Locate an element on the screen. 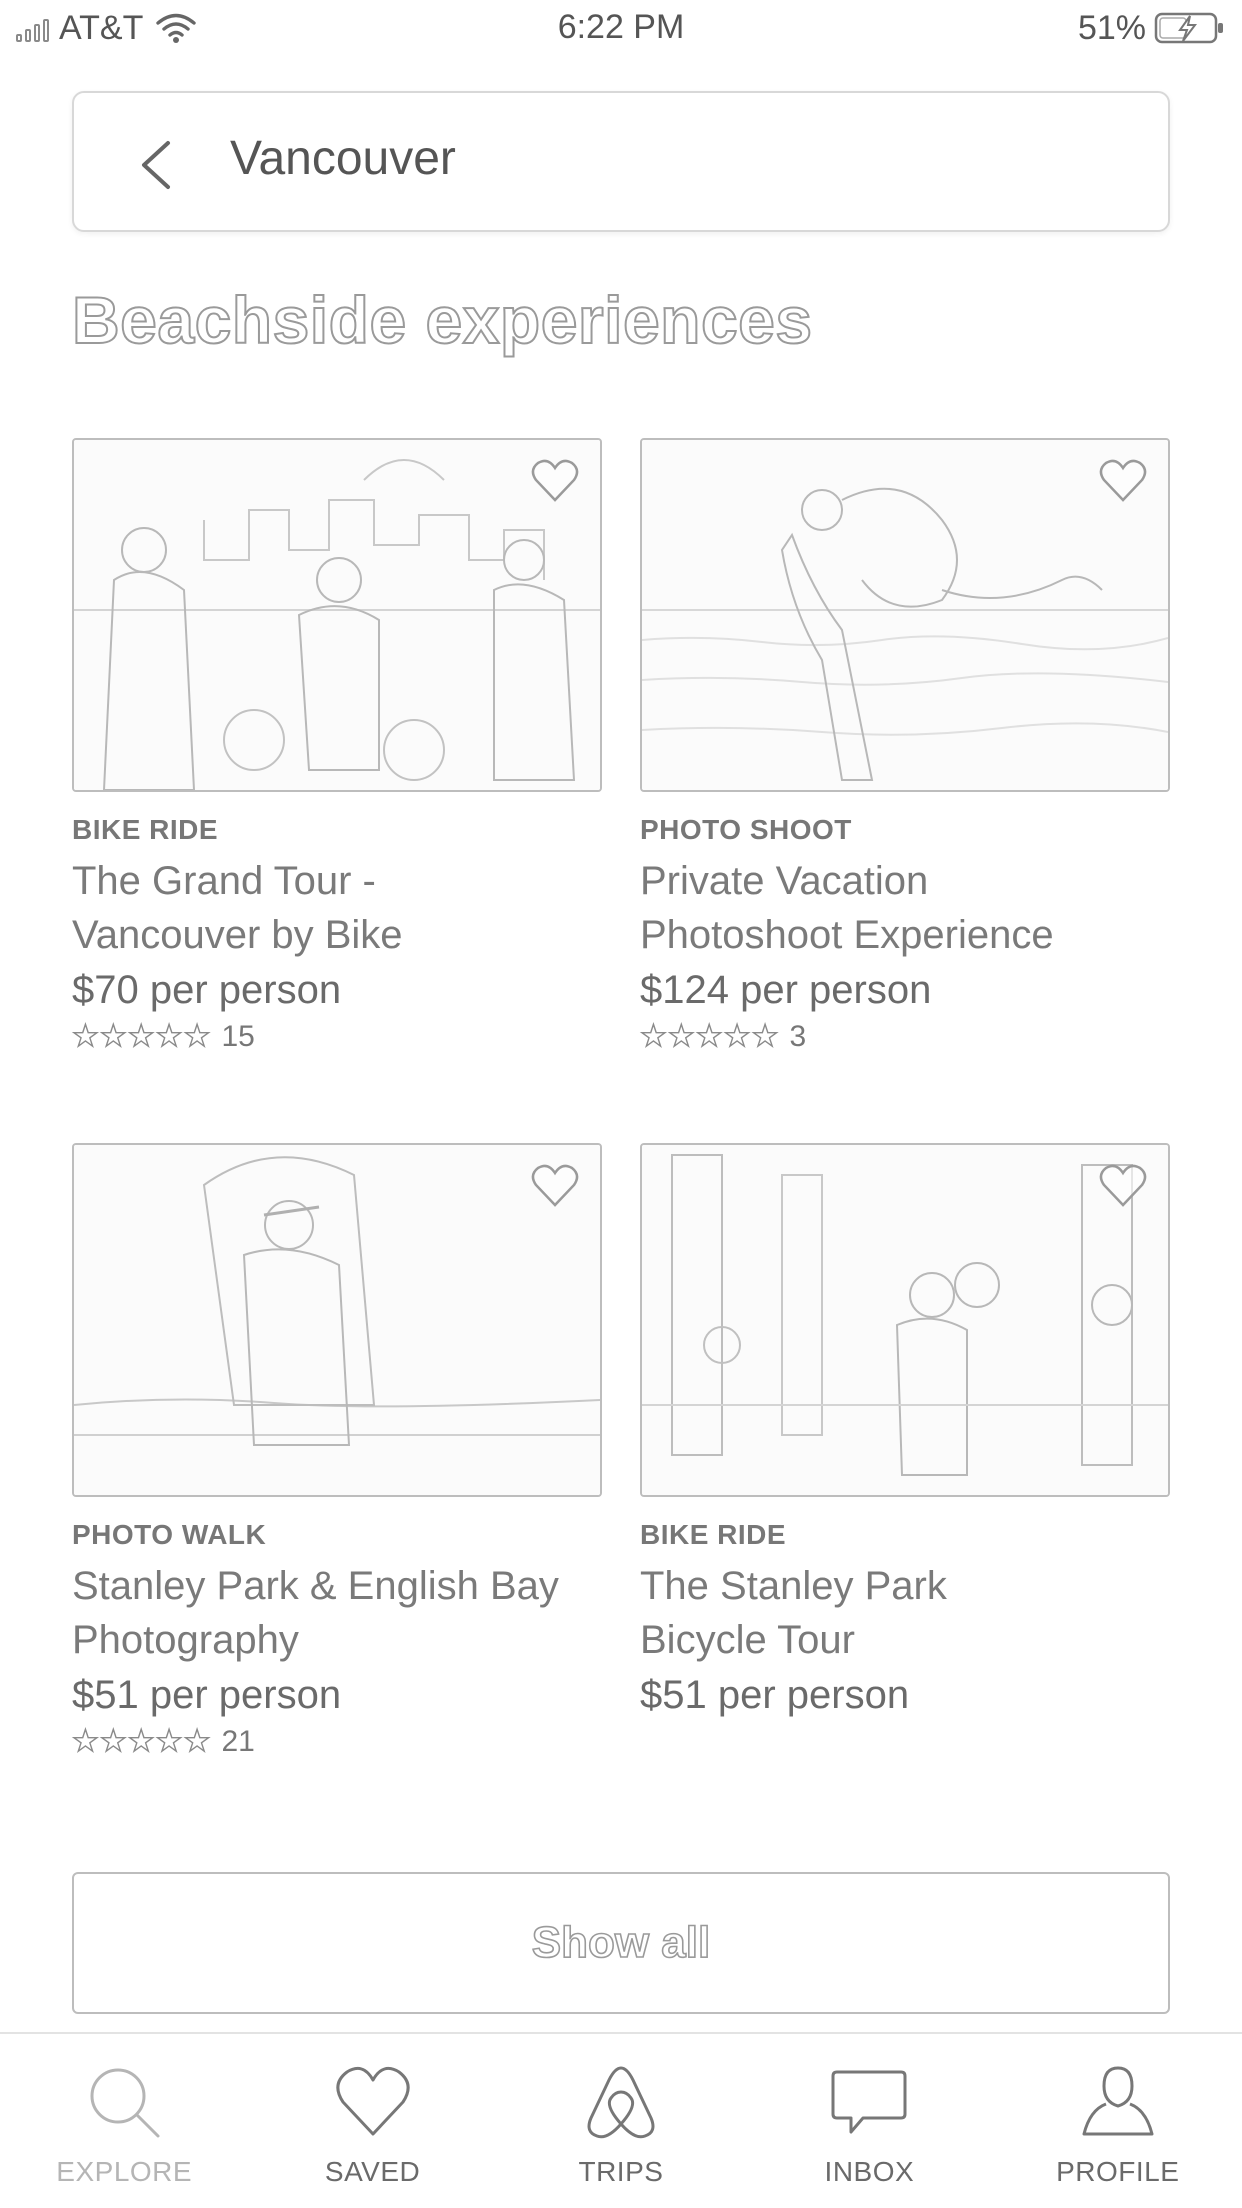 This screenshot has height=2208, width=1242. experience-rating: ★★★★★ 3 is located at coordinates (904, 1036).